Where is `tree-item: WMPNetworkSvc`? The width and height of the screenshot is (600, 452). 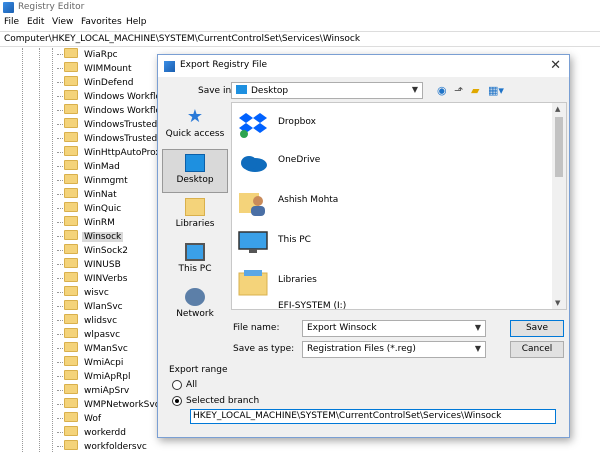
tree-item: WMPNetworkSvc is located at coordinates (108, 405).